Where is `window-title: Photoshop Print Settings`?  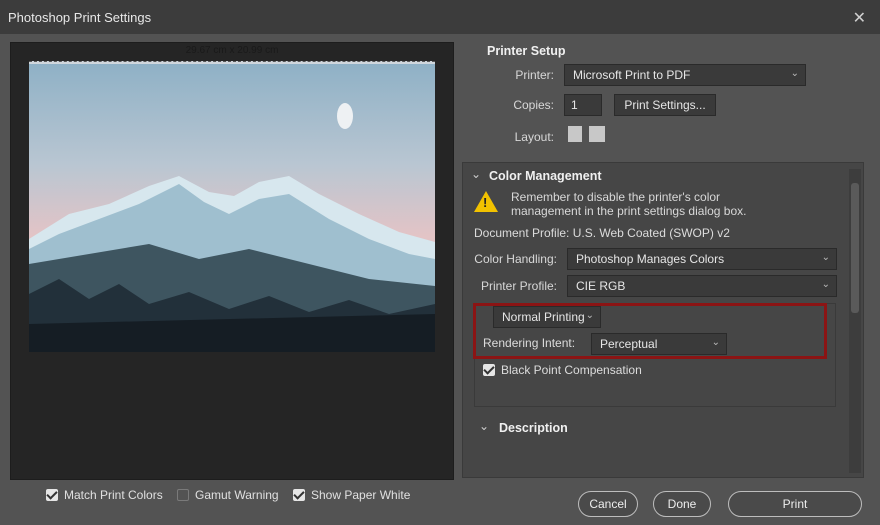
window-title: Photoshop Print Settings is located at coordinates (80, 17).